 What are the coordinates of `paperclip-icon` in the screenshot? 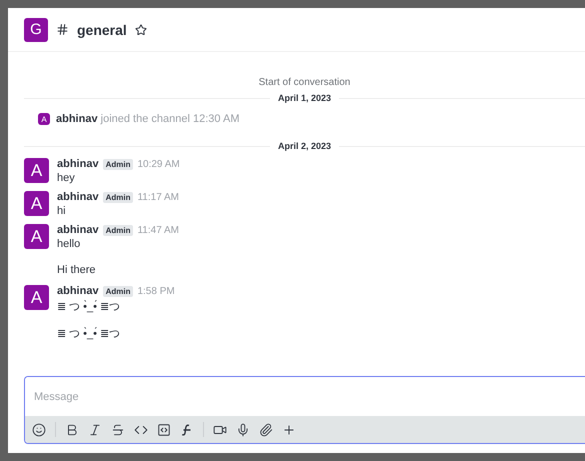 It's located at (266, 429).